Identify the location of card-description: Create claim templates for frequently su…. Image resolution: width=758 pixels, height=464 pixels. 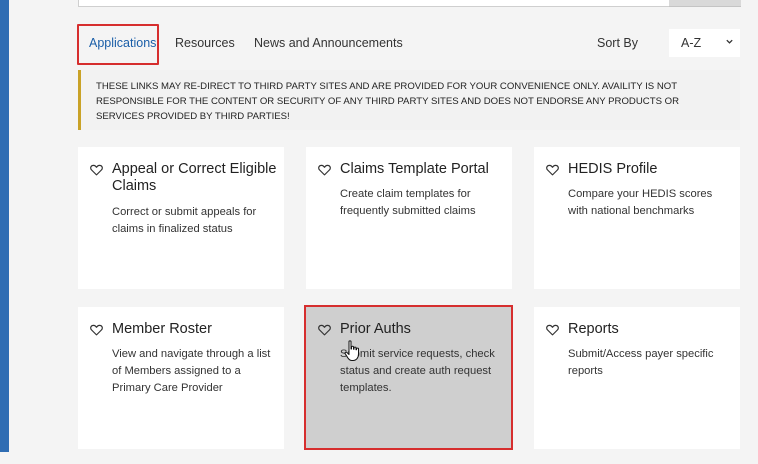
(408, 202).